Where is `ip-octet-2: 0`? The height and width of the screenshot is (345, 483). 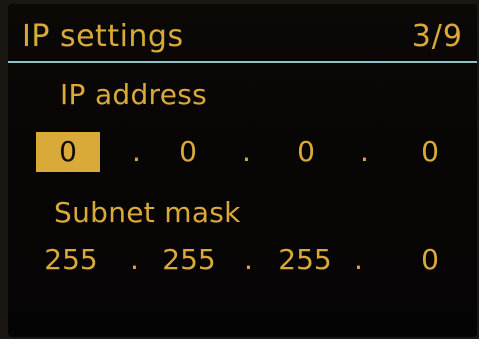 ip-octet-2: 0 is located at coordinates (188, 152).